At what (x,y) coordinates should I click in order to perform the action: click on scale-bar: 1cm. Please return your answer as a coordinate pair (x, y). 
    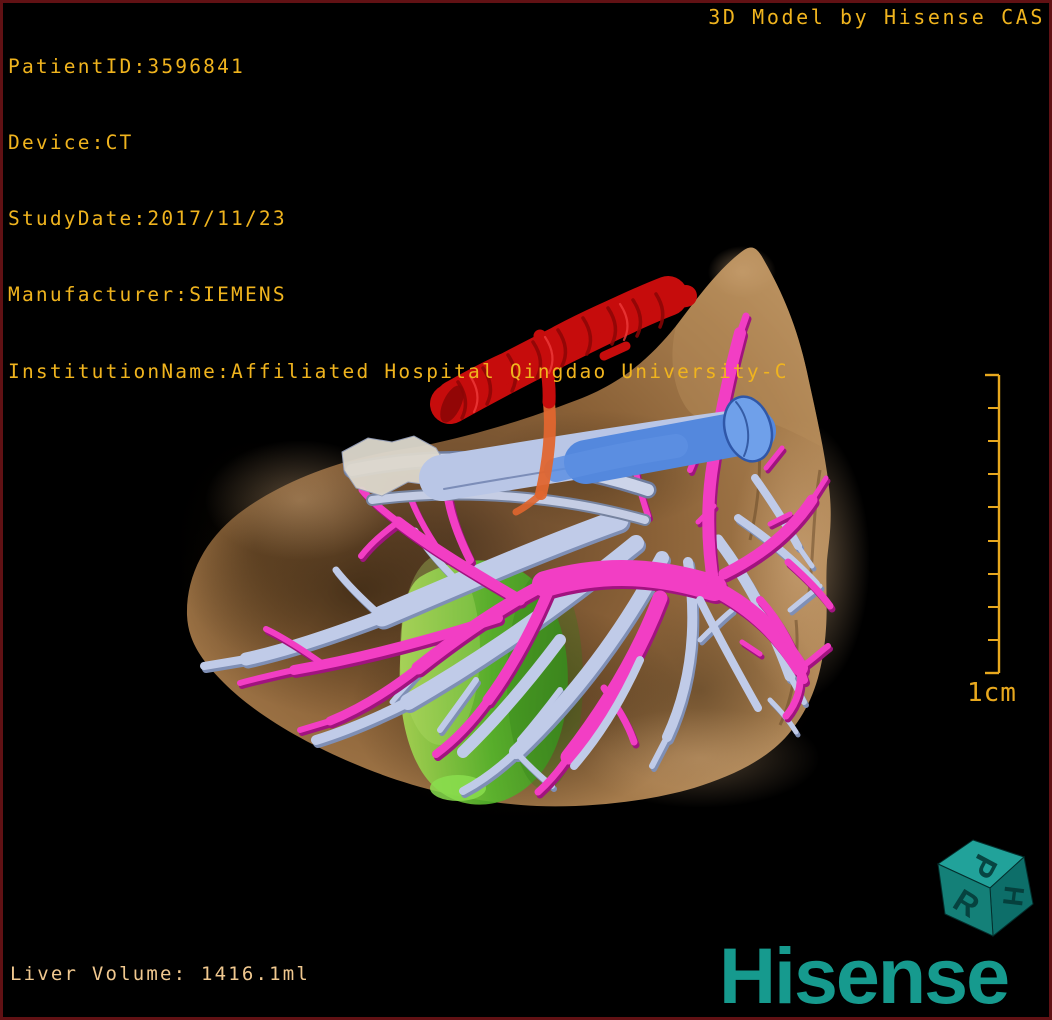
    Looking at the image, I should click on (992, 540).